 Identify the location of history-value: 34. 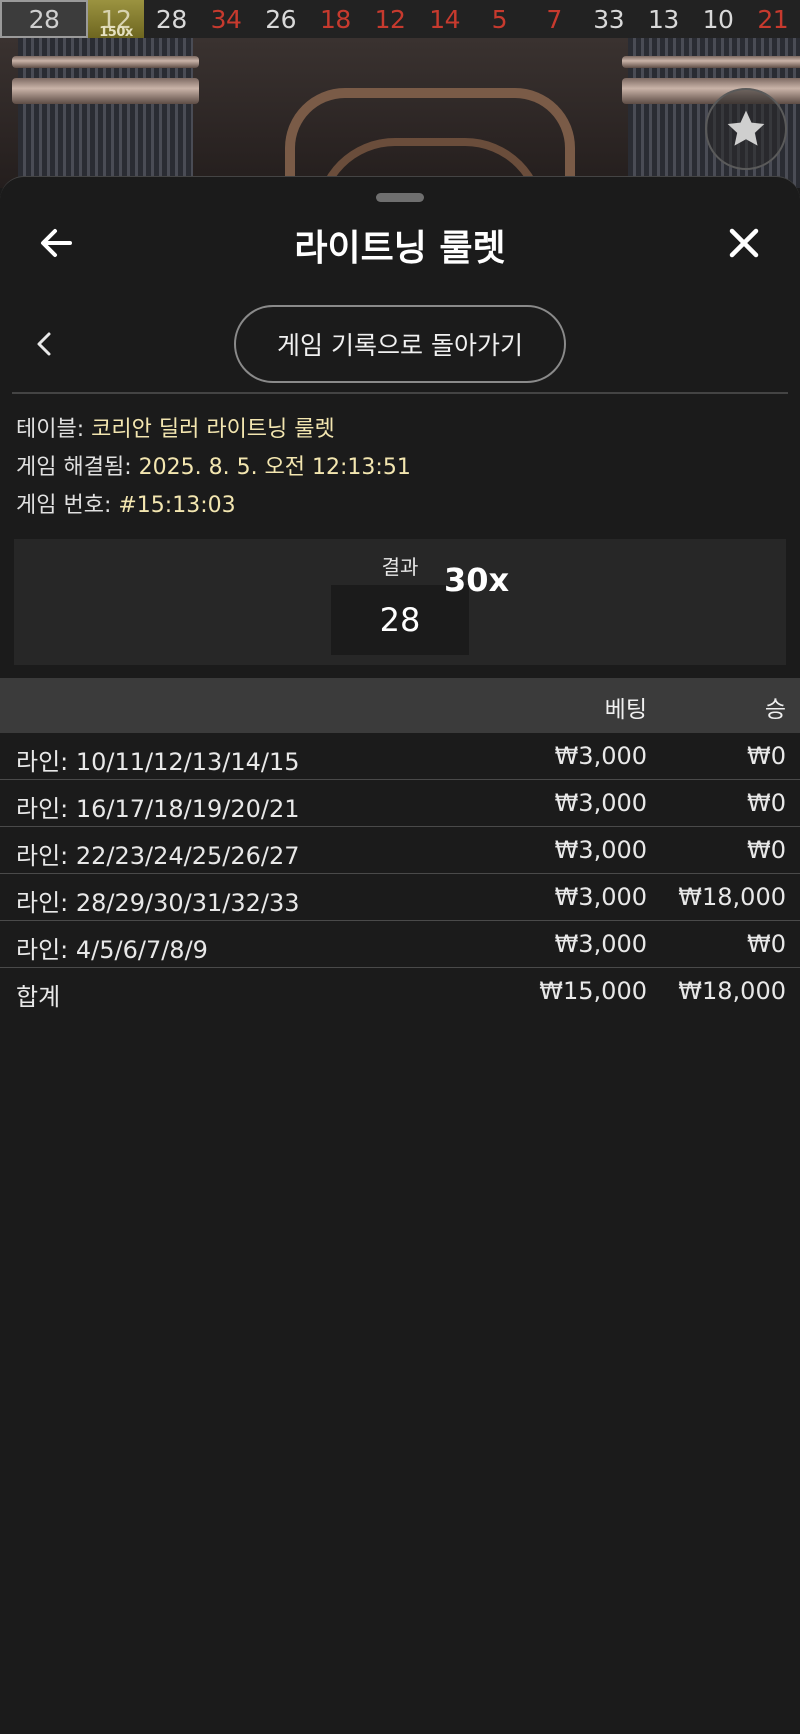
(226, 19).